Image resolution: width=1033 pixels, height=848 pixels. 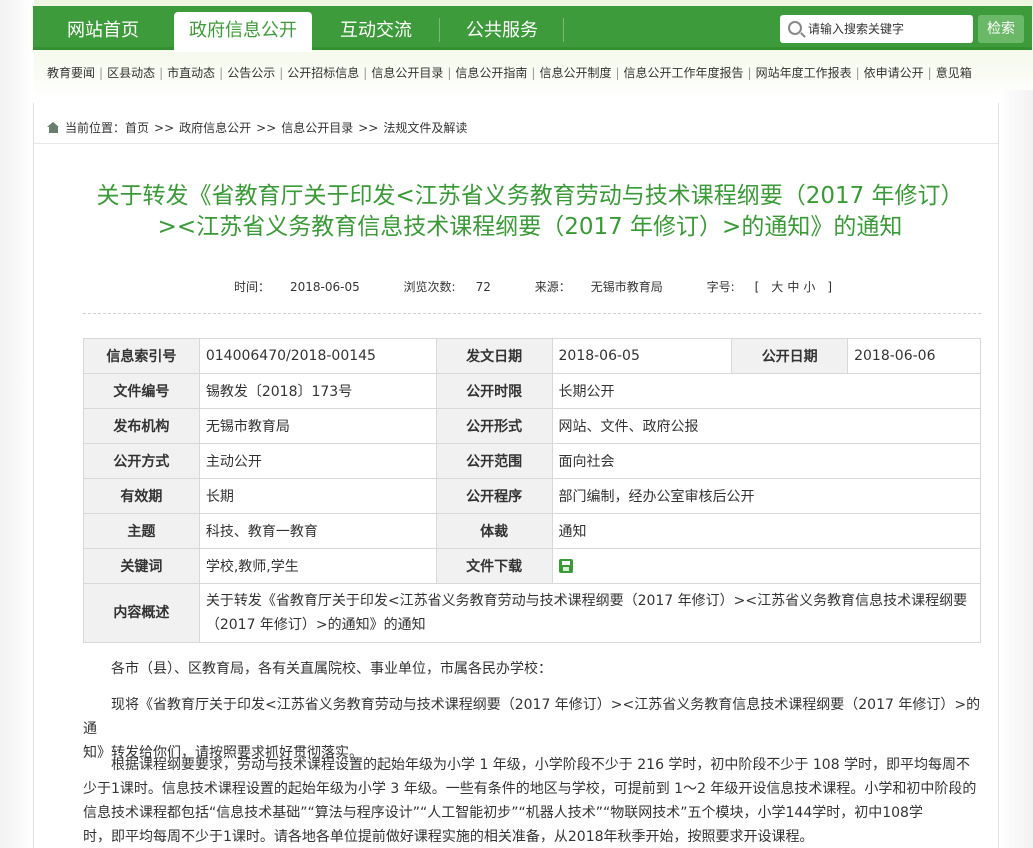 I want to click on breadcrumb-gov-info: 政府信息公开, so click(x=215, y=128).